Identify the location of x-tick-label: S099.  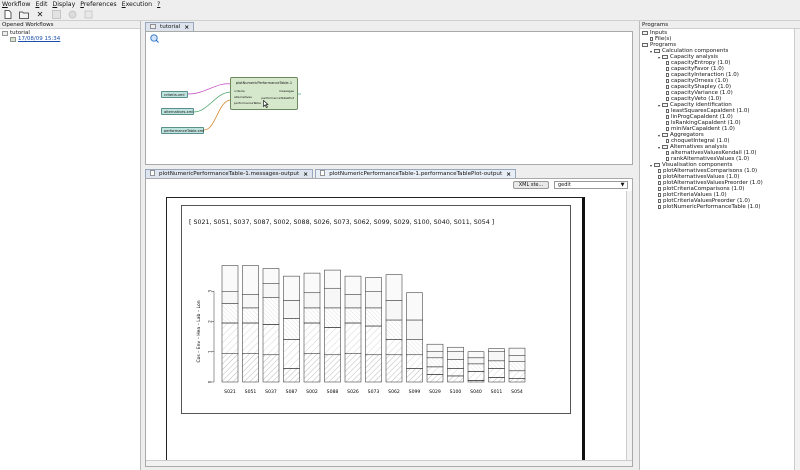
(415, 392).